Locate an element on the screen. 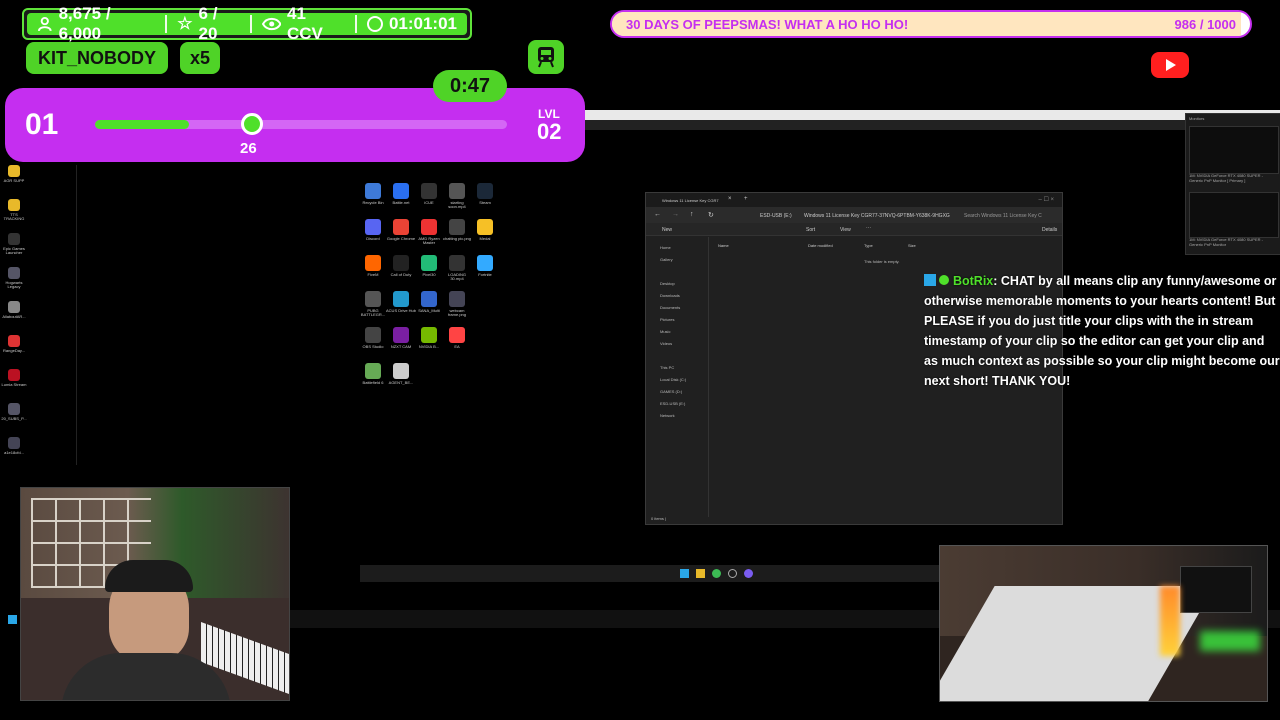 This screenshot has width=1280, height=720. desktop-icon: starting soon.mp4 is located at coordinates (457, 196).